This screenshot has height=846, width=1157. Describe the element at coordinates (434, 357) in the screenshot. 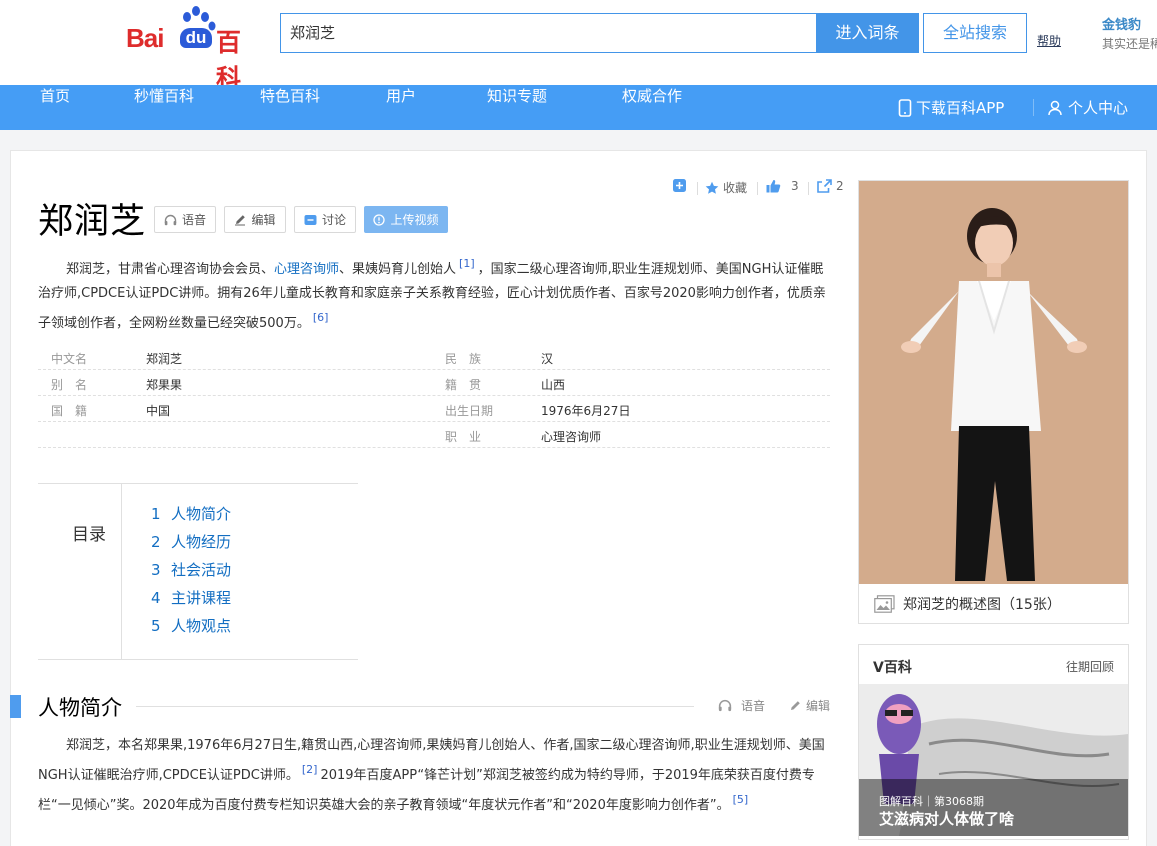

I see `info-row: 中文名 郑润芝 民 族 汉` at that location.